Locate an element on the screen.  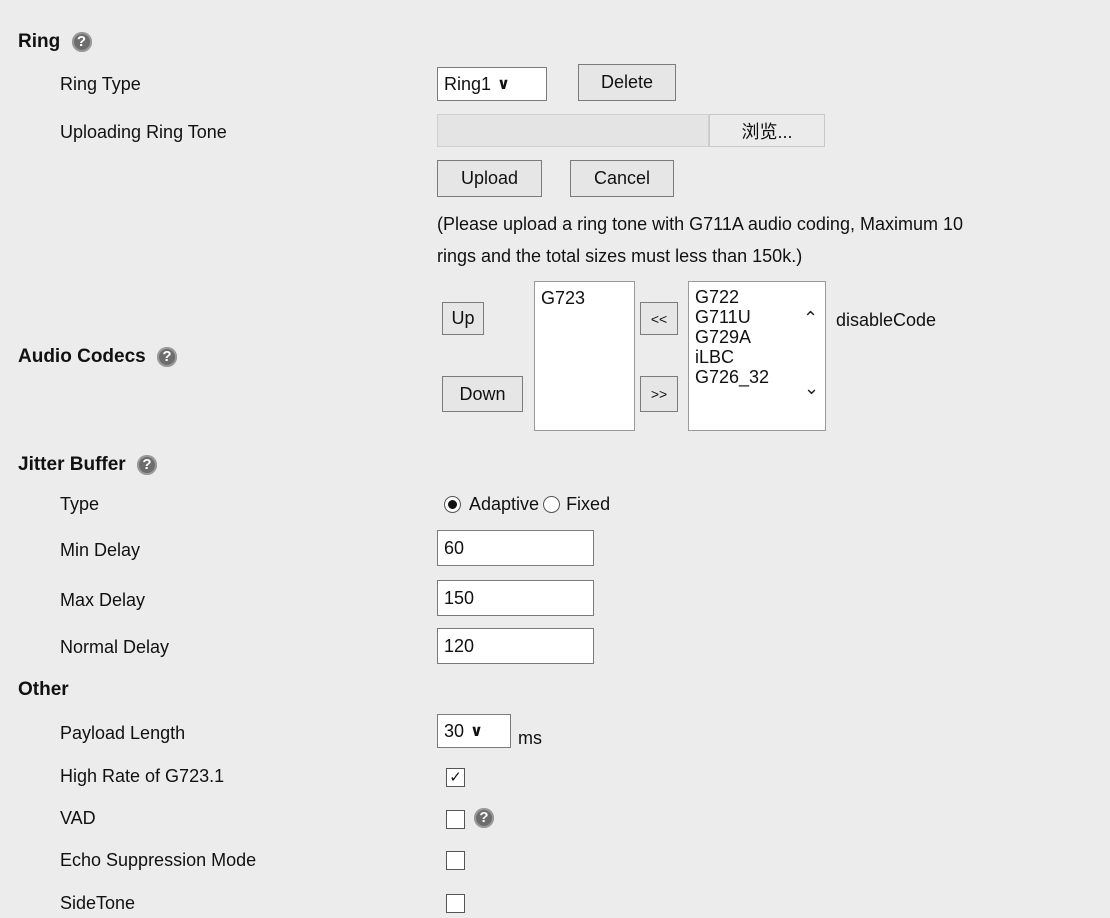
normal-delay-input: 120 is located at coordinates (515, 646).